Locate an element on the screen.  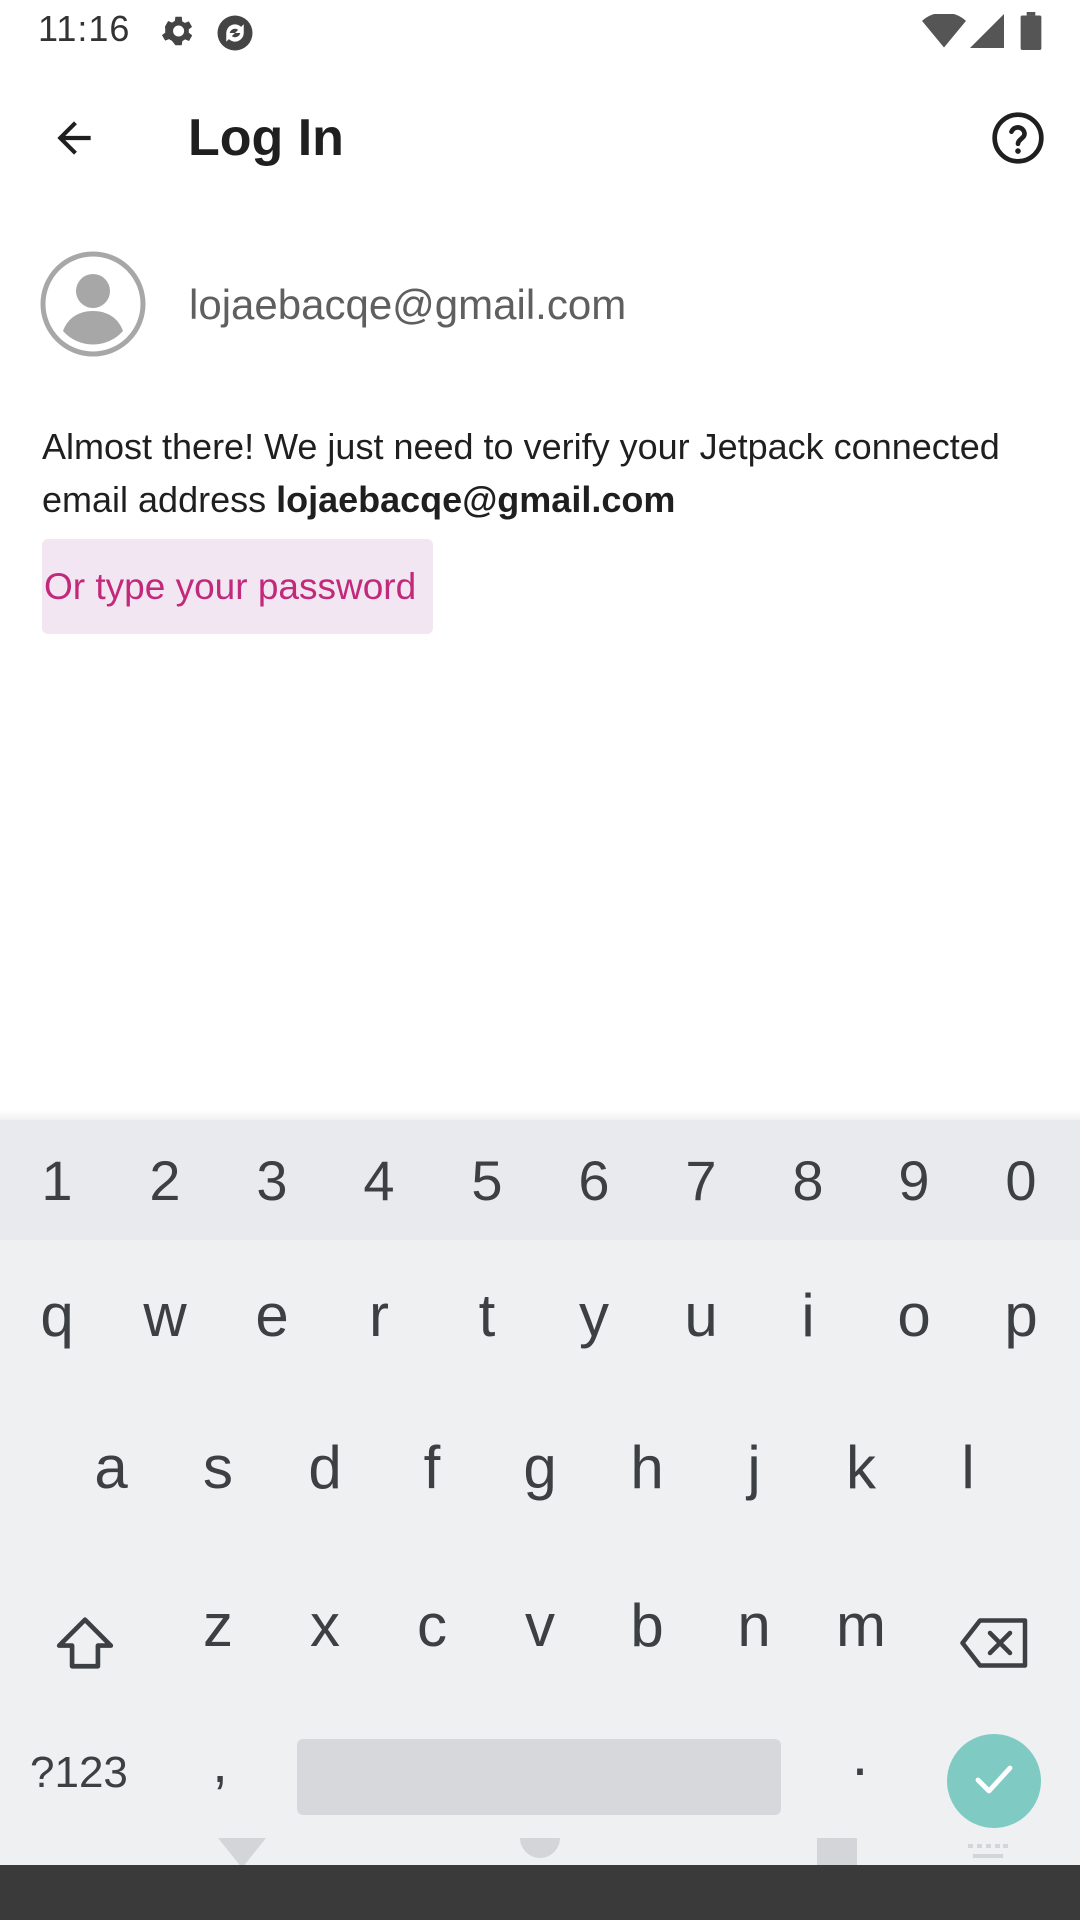
settings-icon is located at coordinates (177, 33).